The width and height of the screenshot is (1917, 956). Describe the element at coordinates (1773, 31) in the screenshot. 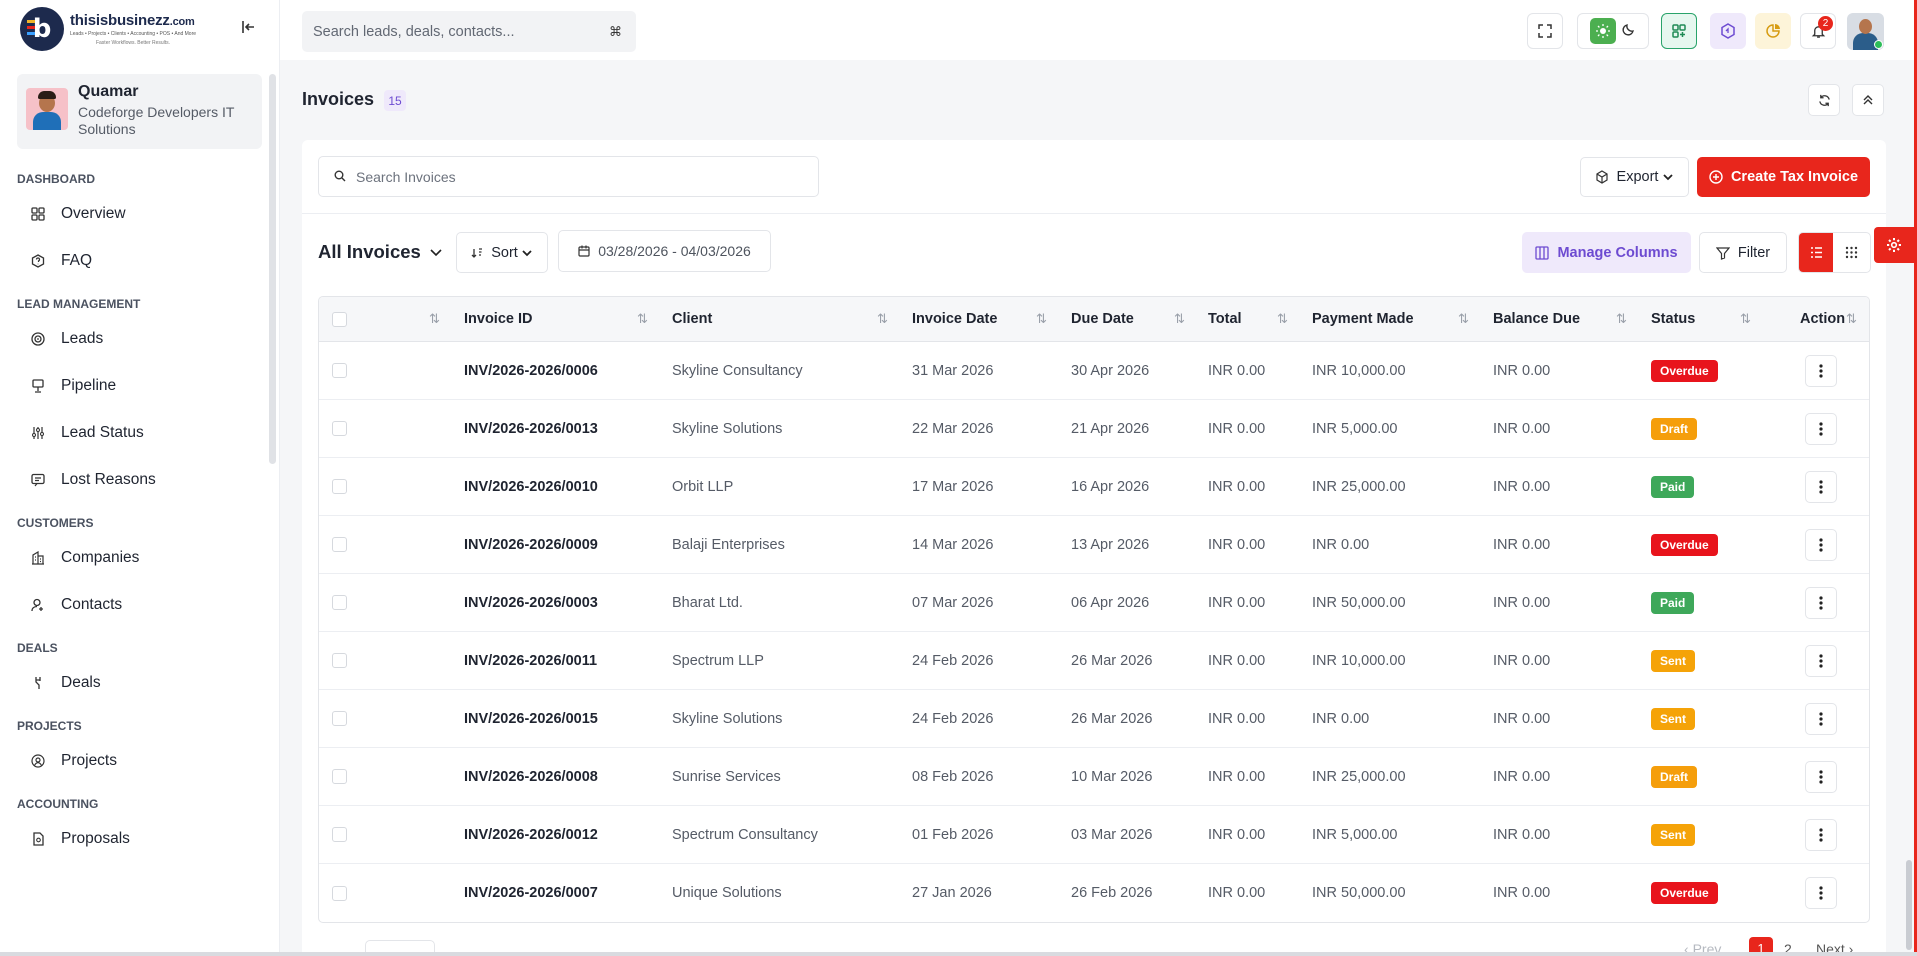

I see `reports-button` at that location.